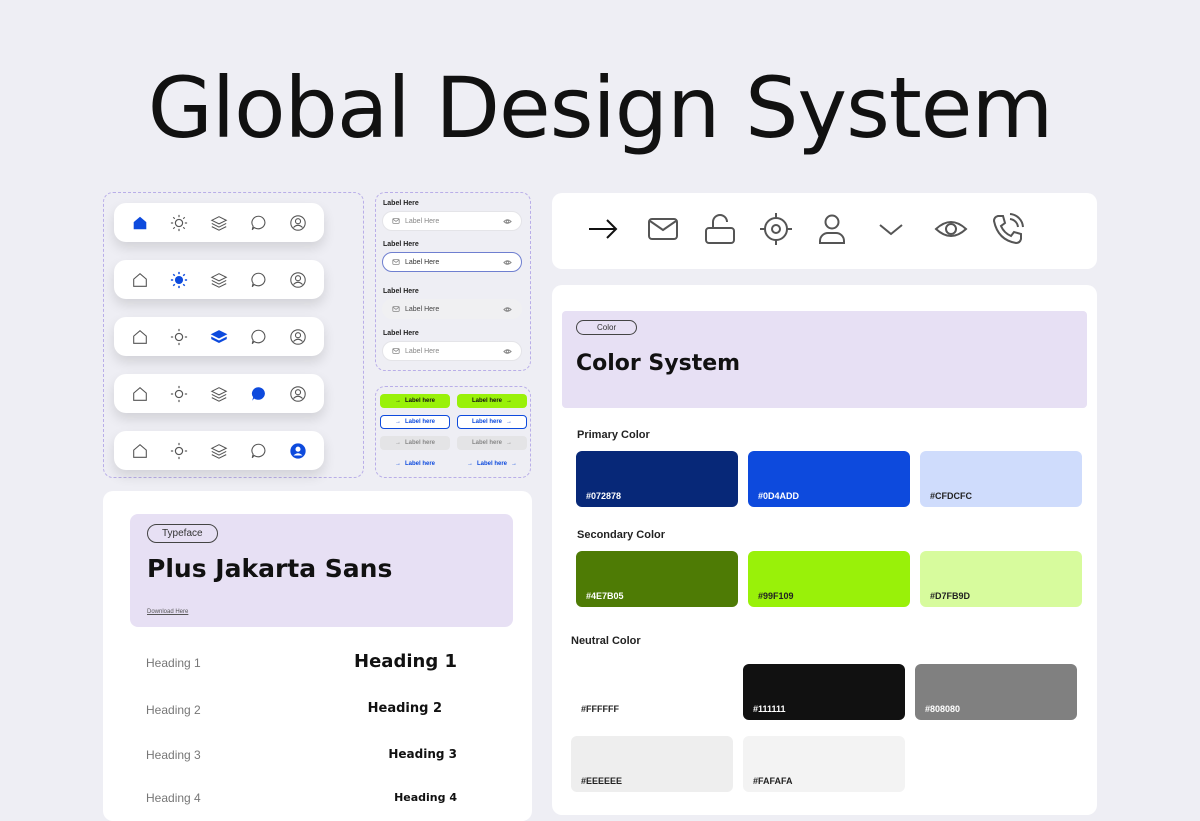 The width and height of the screenshot is (1200, 821). I want to click on hex-code: #072878, so click(604, 496).